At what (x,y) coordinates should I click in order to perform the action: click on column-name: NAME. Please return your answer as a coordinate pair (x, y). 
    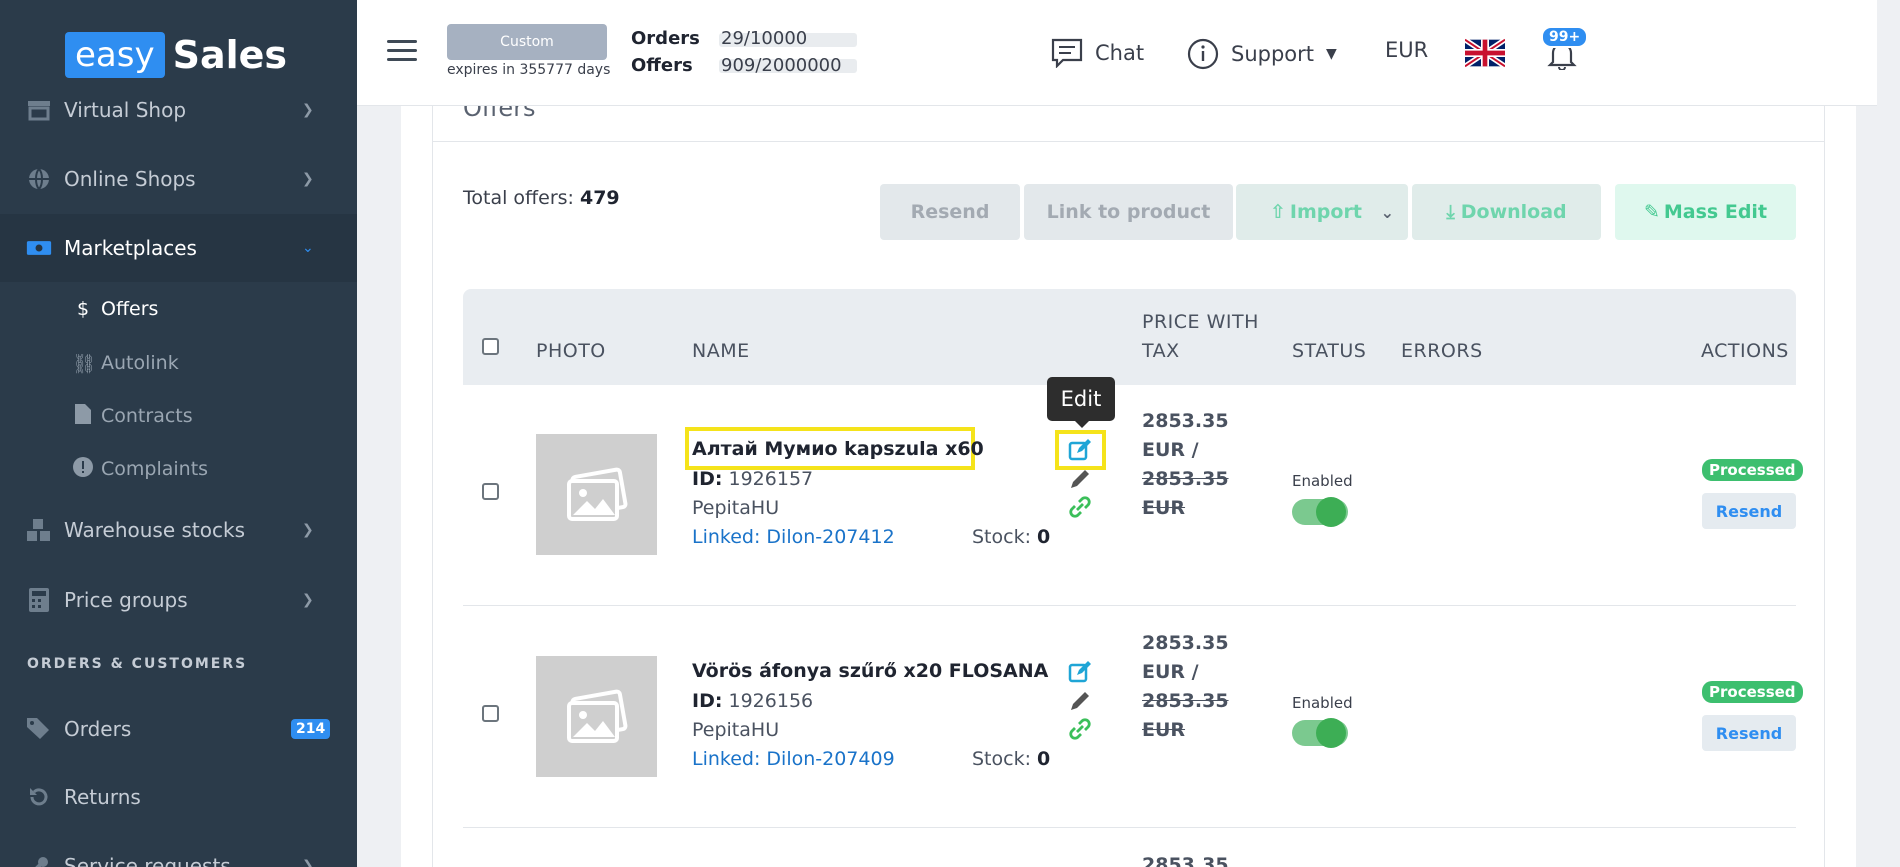
    Looking at the image, I should click on (721, 351).